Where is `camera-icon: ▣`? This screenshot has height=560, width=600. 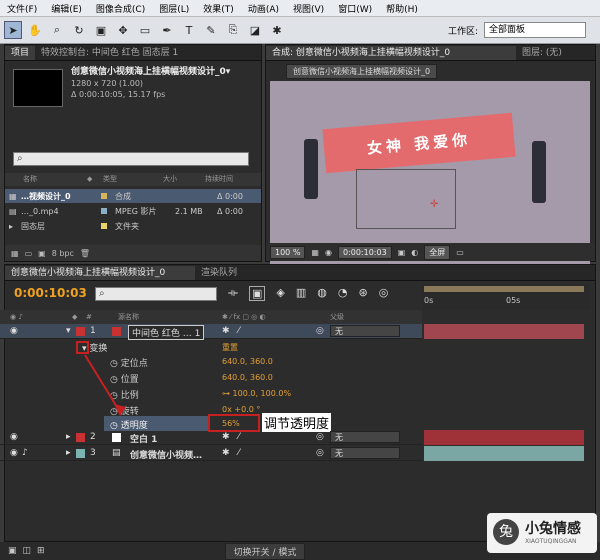
camera-icon: ▣ is located at coordinates (402, 252).